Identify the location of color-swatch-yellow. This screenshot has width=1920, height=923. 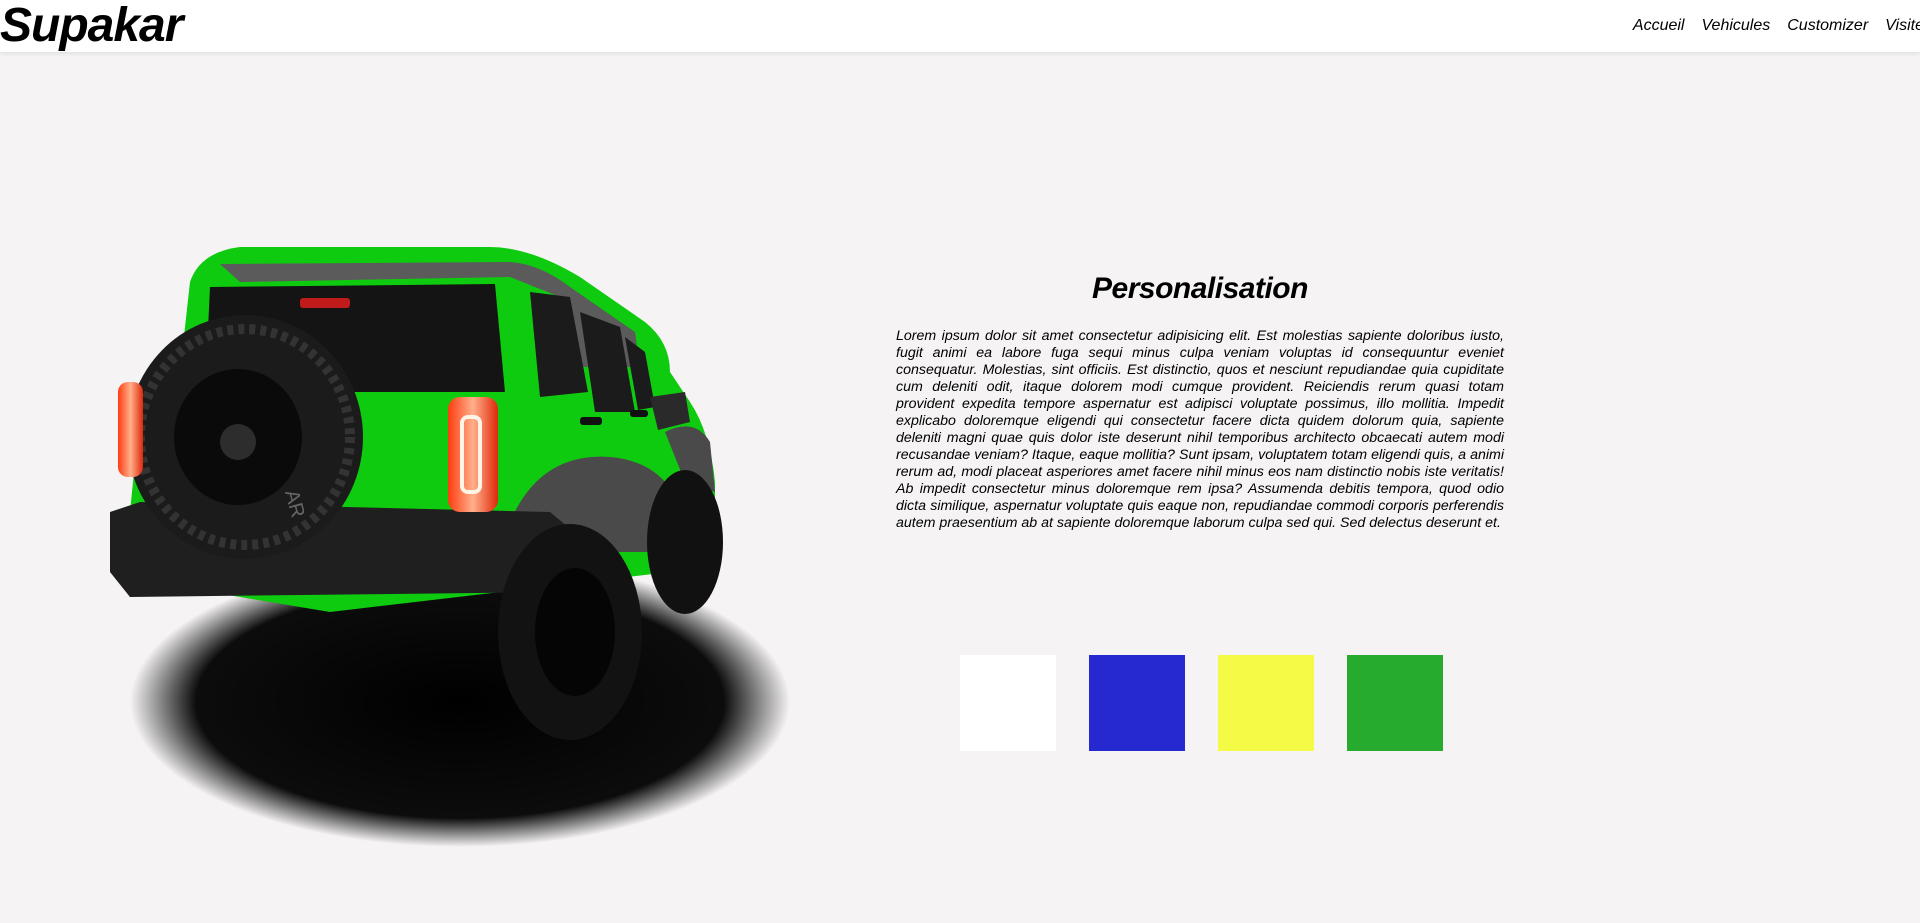
(1266, 703).